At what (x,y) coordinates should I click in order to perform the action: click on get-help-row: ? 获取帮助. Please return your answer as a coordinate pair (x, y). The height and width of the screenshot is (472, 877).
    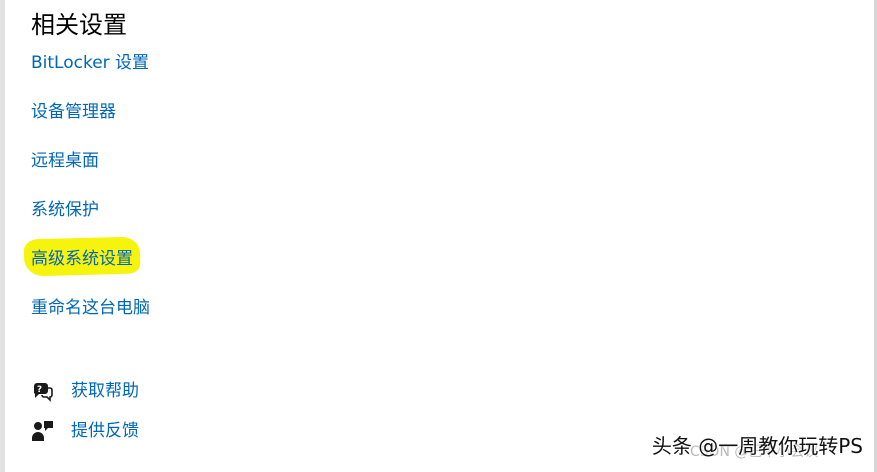
    Looking at the image, I should click on (85, 391).